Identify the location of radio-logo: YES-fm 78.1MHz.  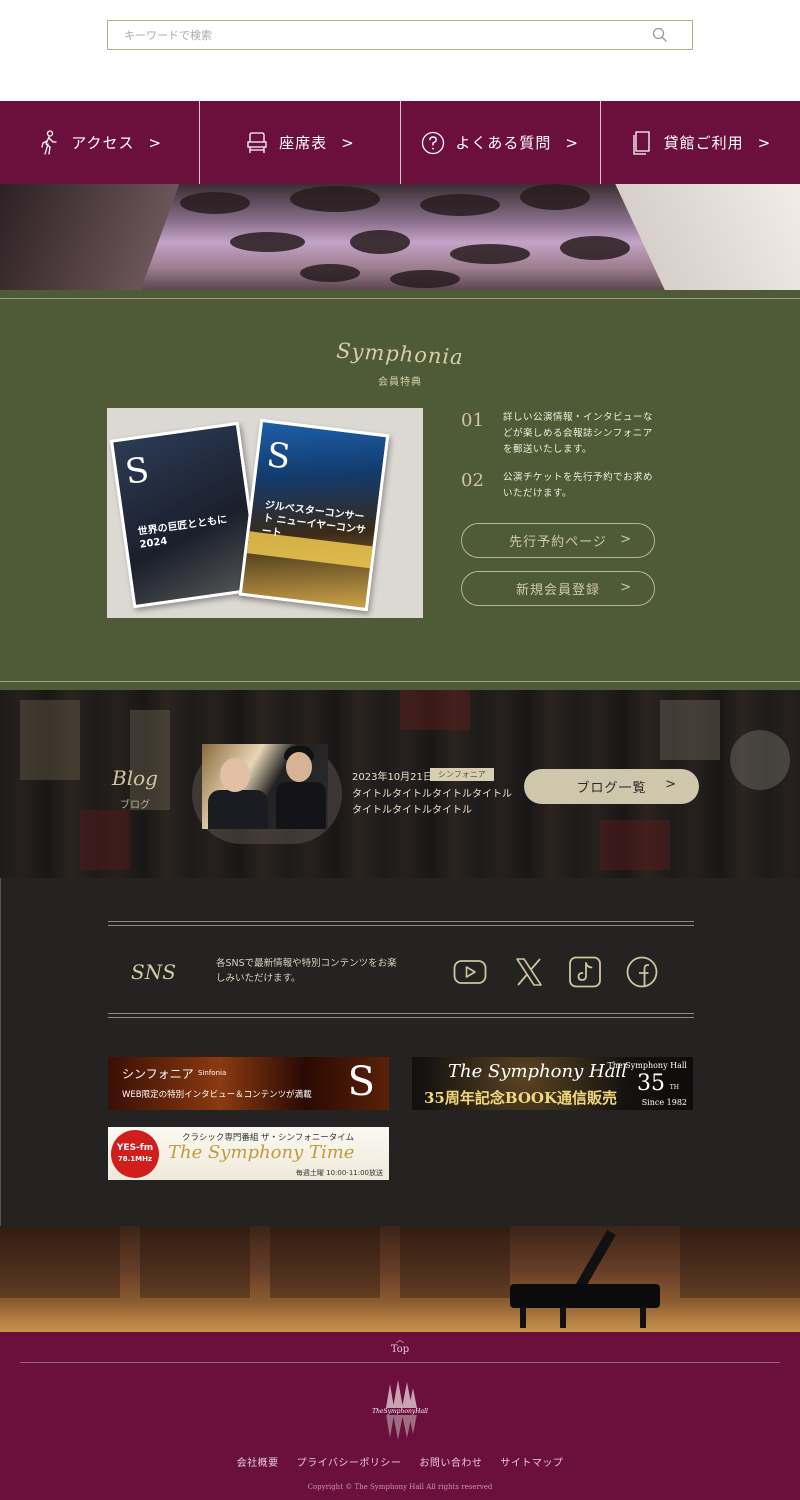
(135, 1154).